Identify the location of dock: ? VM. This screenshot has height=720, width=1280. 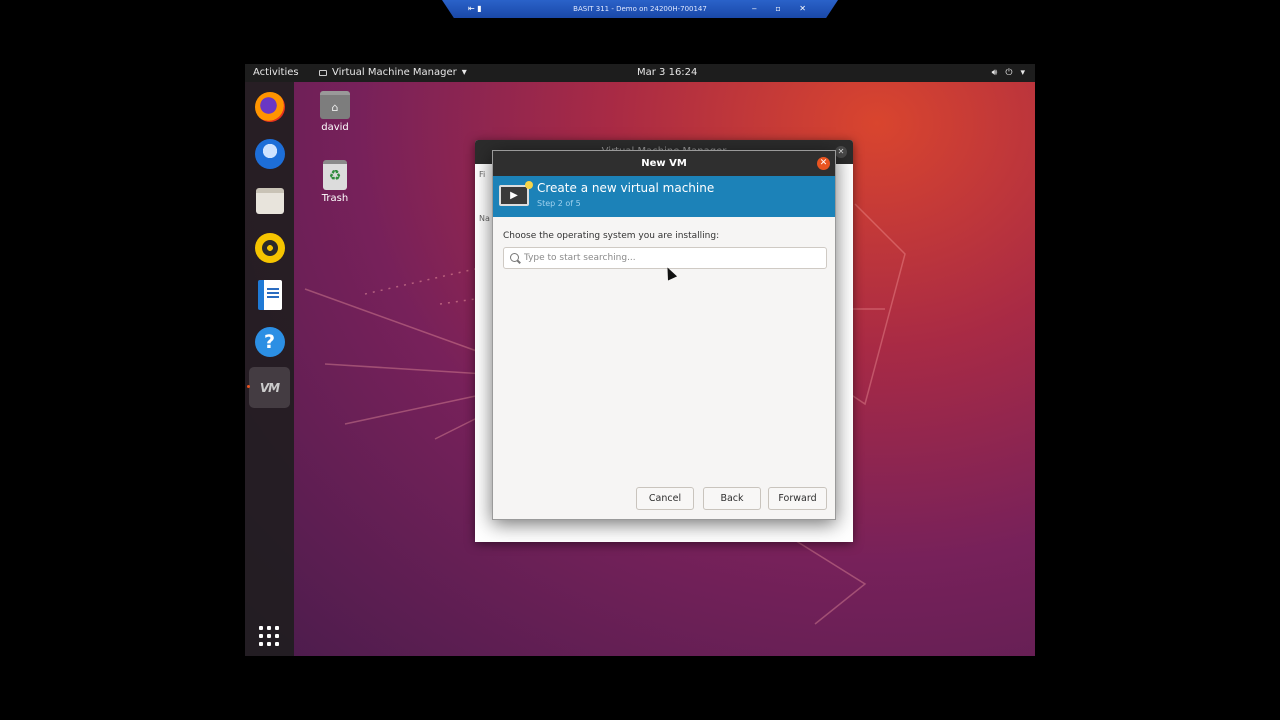
(269, 369).